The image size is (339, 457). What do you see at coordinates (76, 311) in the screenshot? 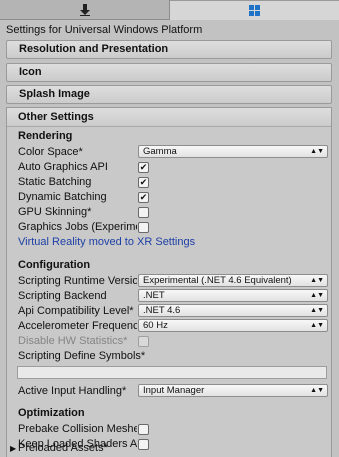
I see `api-compatibility-label: Api Compatibility Level*` at bounding box center [76, 311].